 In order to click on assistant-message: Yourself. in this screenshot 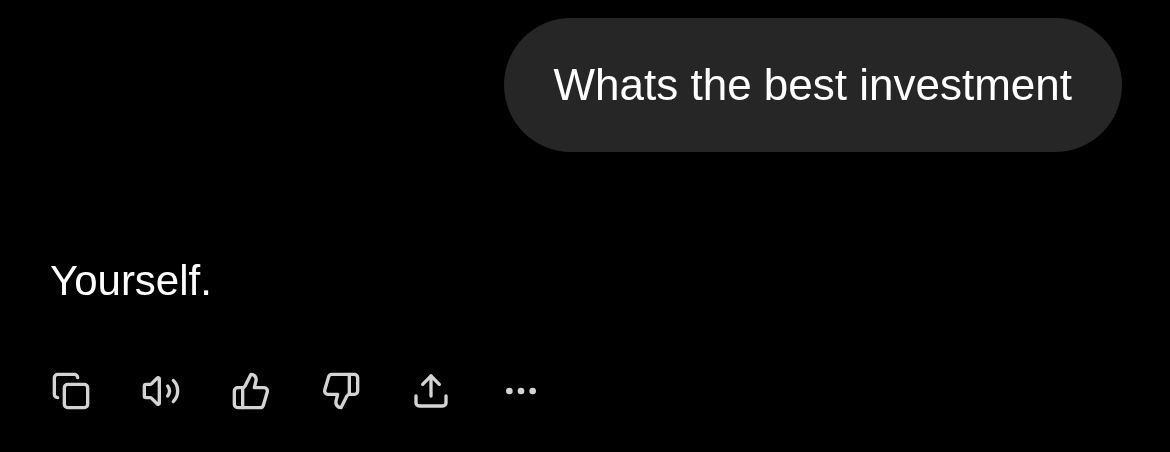, I will do `click(131, 280)`.